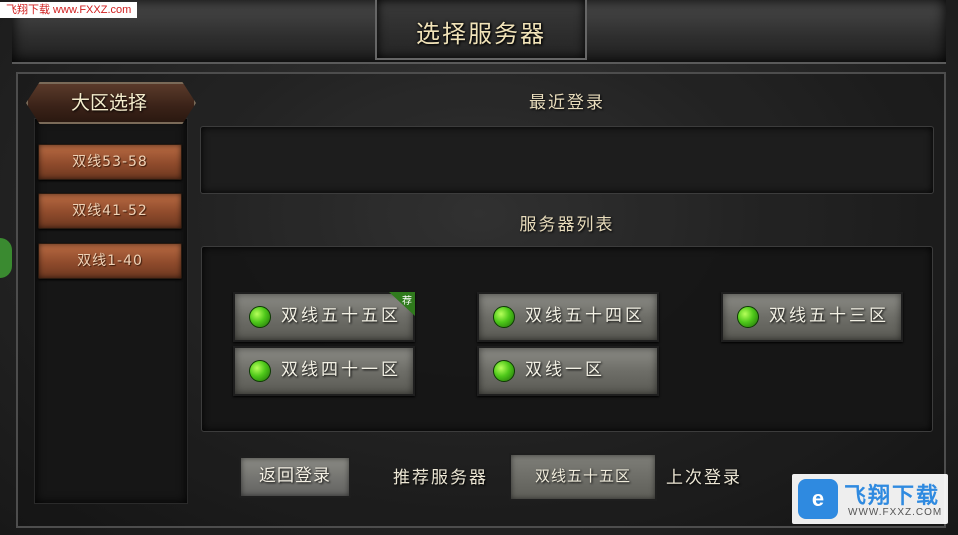  Describe the element at coordinates (895, 512) in the screenshot. I see `watermark-url: WWW.FXXZ.COM` at that location.